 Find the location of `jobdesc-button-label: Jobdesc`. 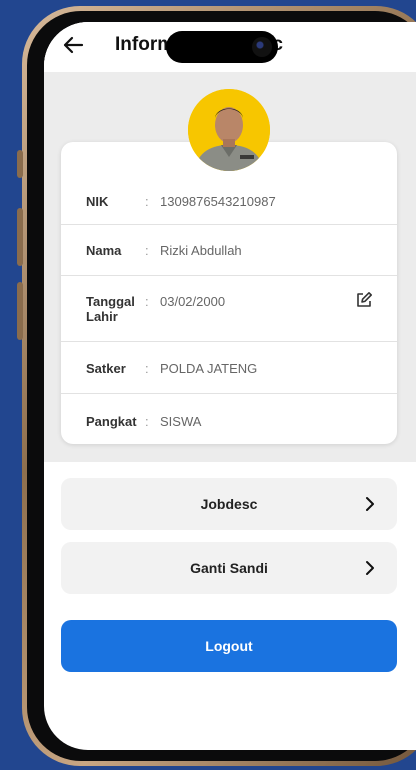

jobdesc-button-label: Jobdesc is located at coordinates (229, 504).